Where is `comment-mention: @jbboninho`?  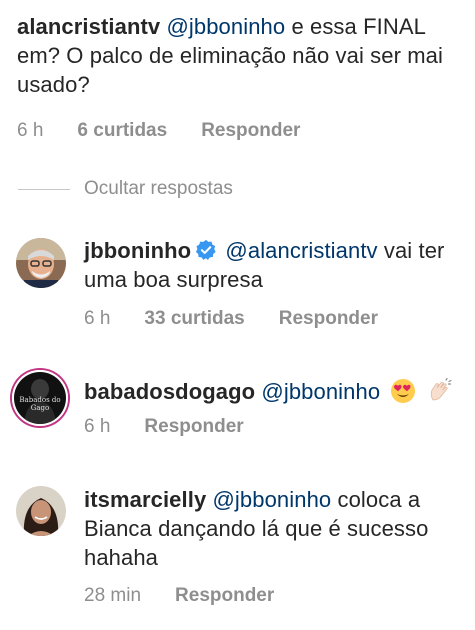 comment-mention: @jbboninho is located at coordinates (225, 26).